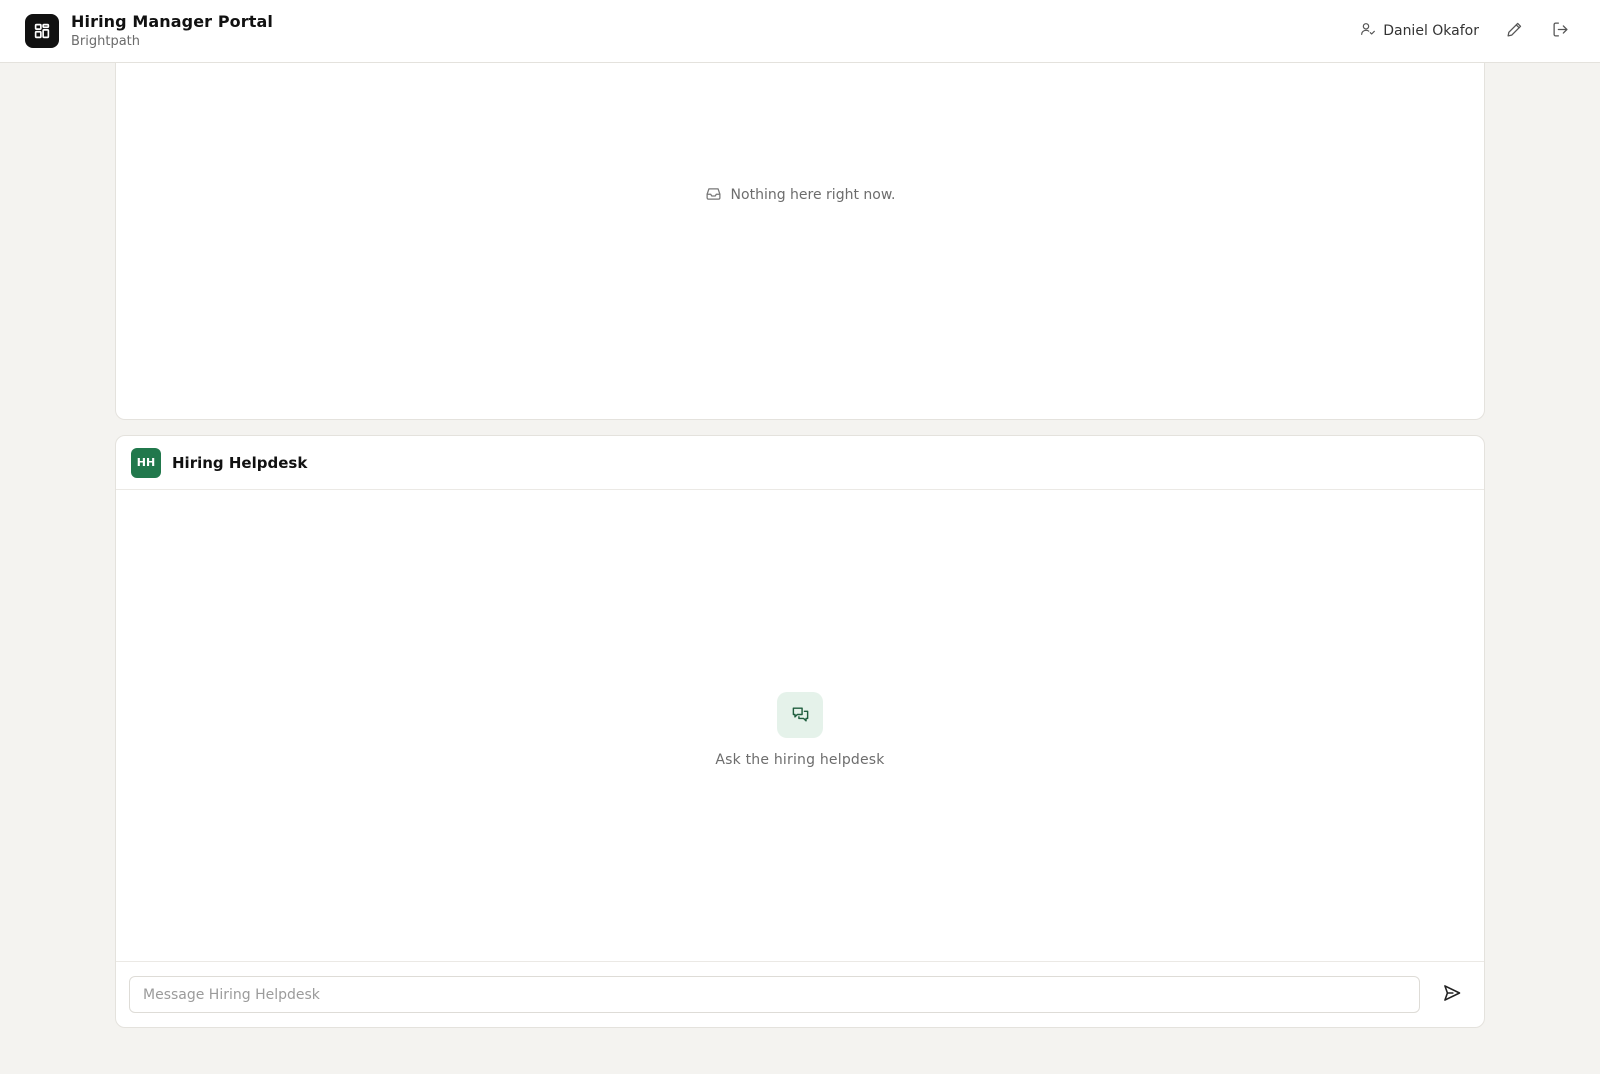 The image size is (1600, 1074). I want to click on user-name: Daniel Okafor, so click(1431, 31).